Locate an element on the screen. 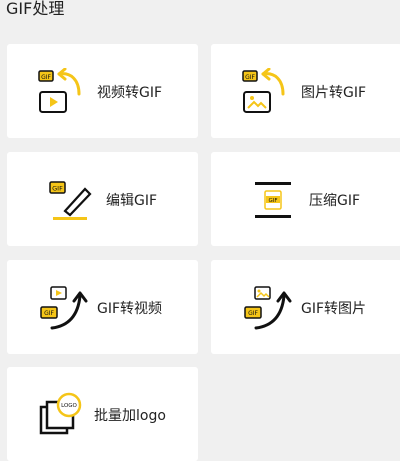 Image resolution: width=400 pixels, height=461 pixels. gif-to-image-icon: GIF is located at coordinates (270, 310).